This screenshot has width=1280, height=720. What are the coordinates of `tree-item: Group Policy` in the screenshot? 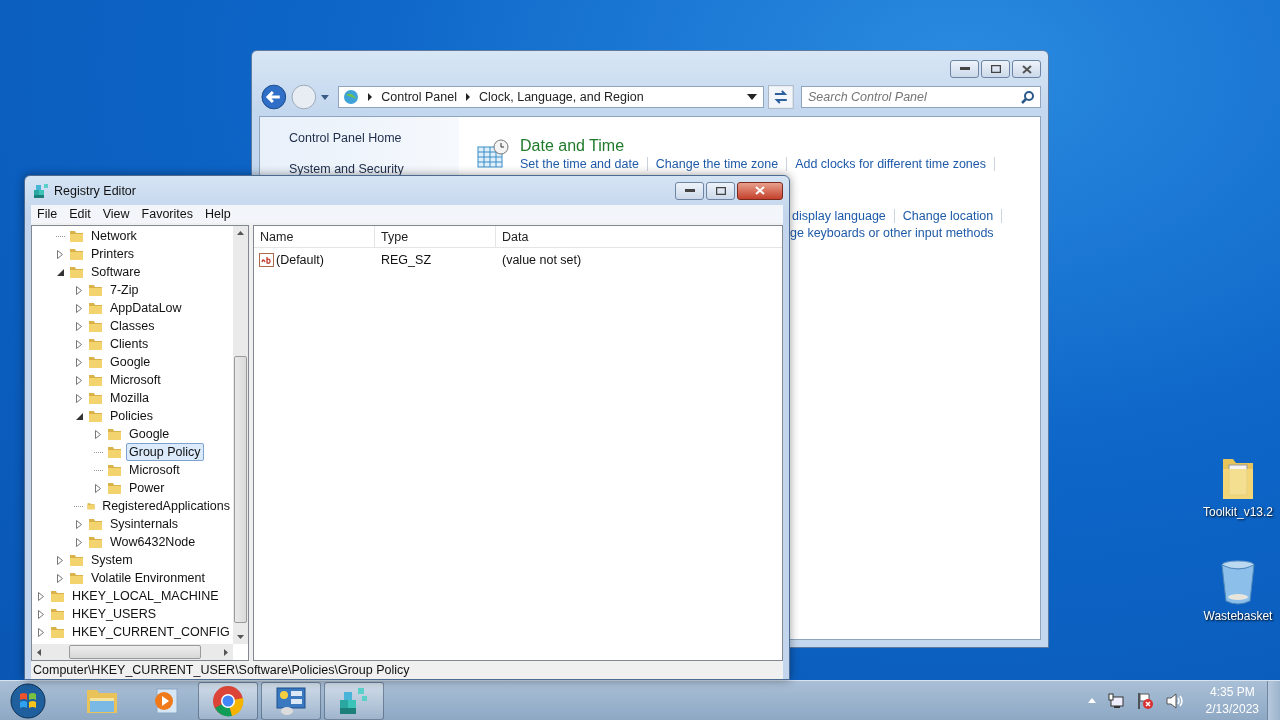 It's located at (165, 452).